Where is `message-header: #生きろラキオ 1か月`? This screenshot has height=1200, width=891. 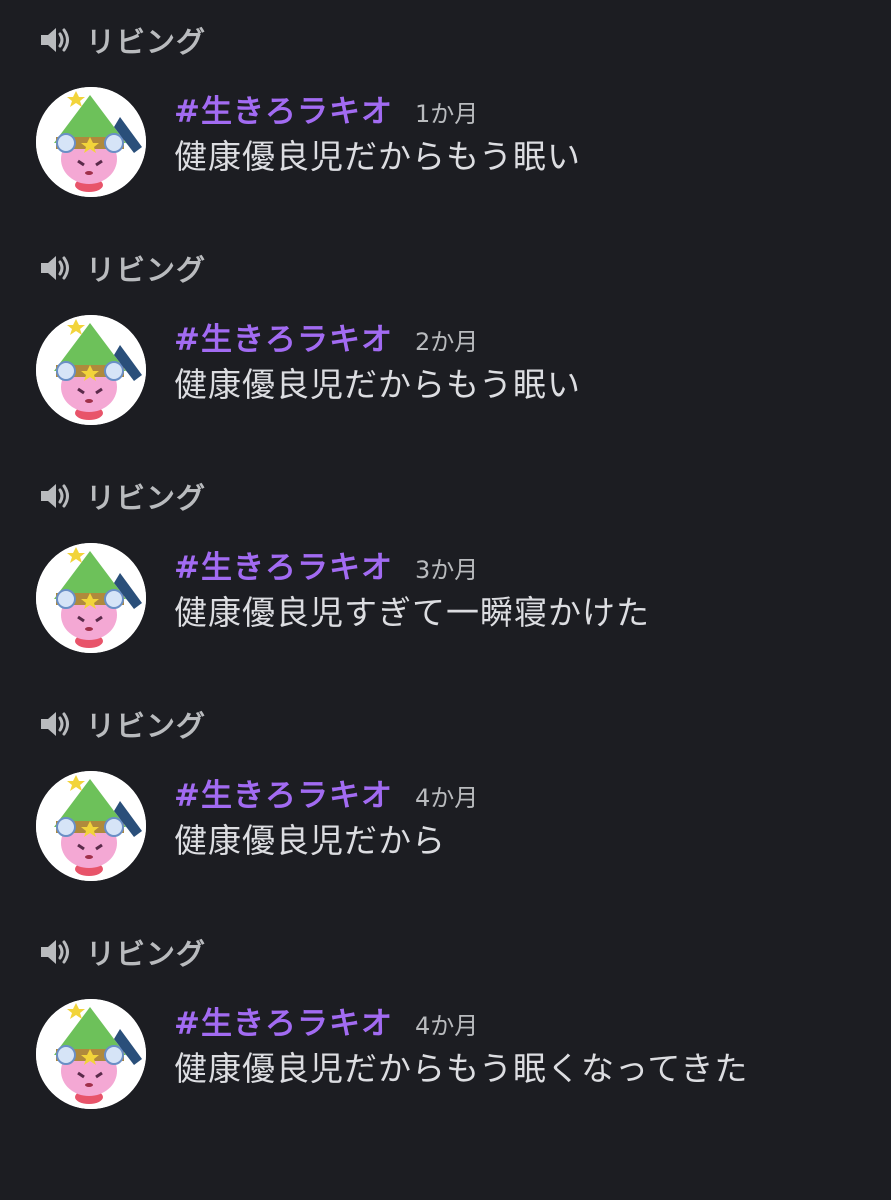 message-header: #生きろラキオ 1か月 is located at coordinates (326, 108).